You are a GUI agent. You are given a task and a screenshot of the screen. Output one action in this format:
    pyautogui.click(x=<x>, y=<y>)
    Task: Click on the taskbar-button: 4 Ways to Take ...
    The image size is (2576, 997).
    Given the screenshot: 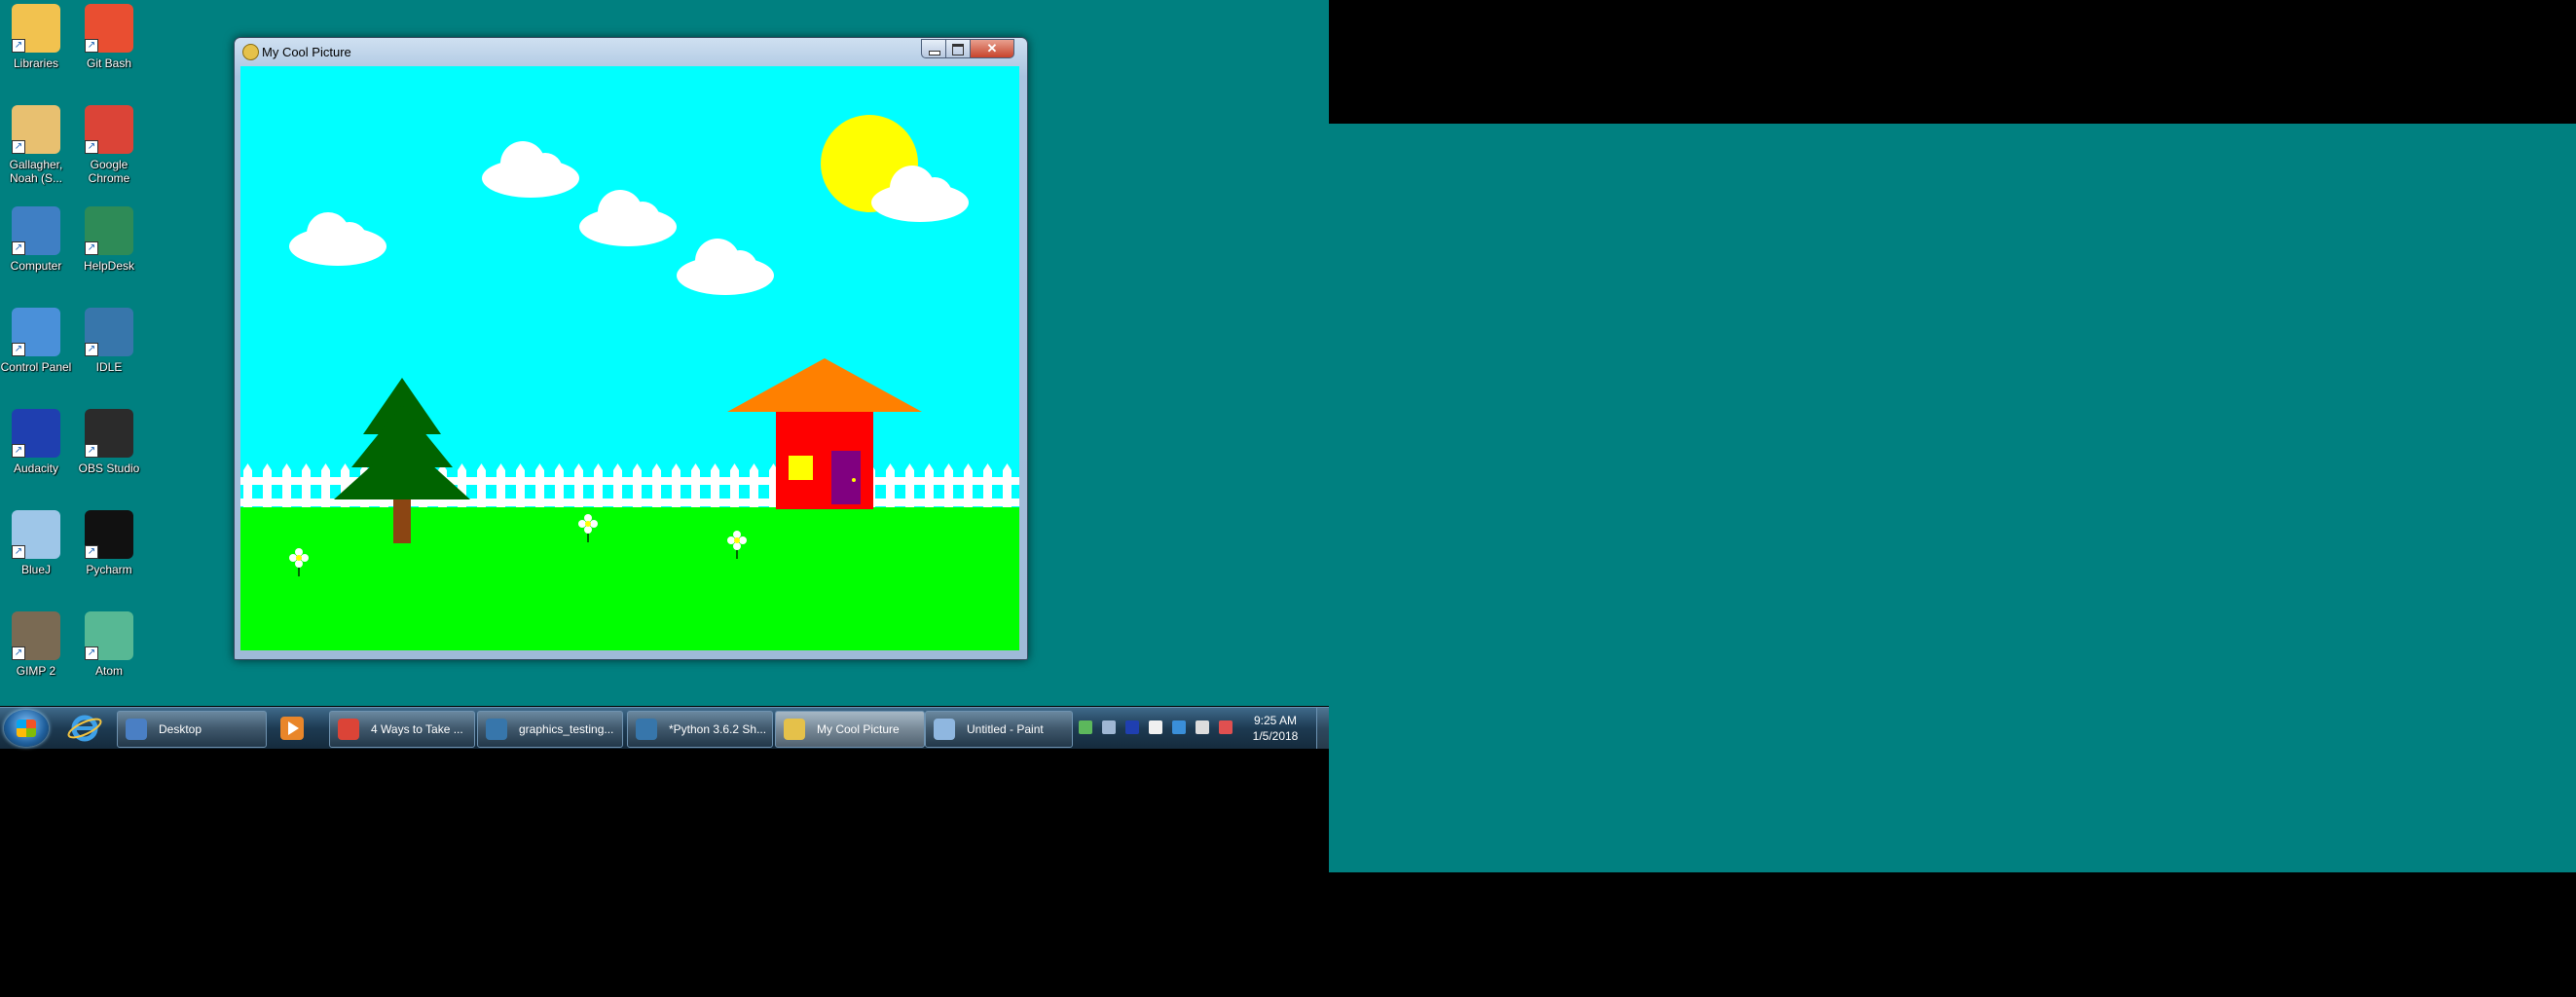 What is the action you would take?
    pyautogui.click(x=402, y=729)
    